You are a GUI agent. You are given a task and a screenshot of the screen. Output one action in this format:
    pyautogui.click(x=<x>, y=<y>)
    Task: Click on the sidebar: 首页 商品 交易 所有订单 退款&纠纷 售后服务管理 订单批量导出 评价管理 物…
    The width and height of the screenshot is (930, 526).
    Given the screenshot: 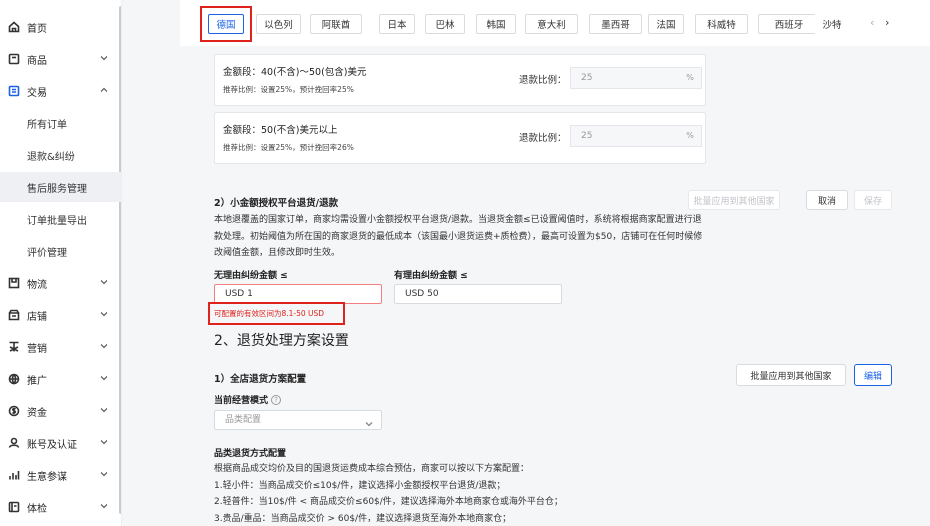 What is the action you would take?
    pyautogui.click(x=61, y=263)
    